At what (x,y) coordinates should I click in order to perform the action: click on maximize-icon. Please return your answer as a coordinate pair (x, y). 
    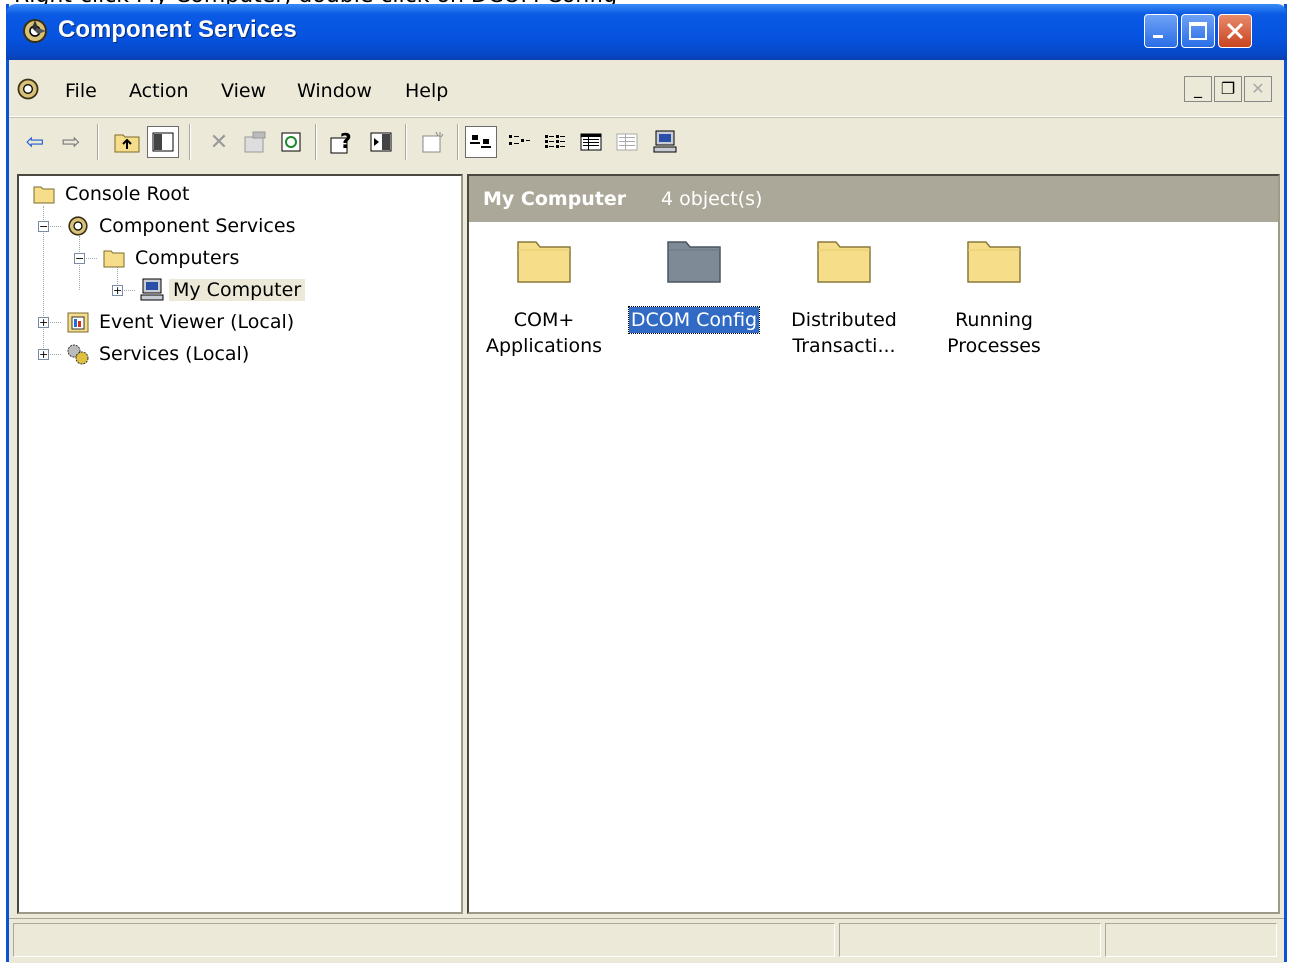
    Looking at the image, I should click on (1198, 31).